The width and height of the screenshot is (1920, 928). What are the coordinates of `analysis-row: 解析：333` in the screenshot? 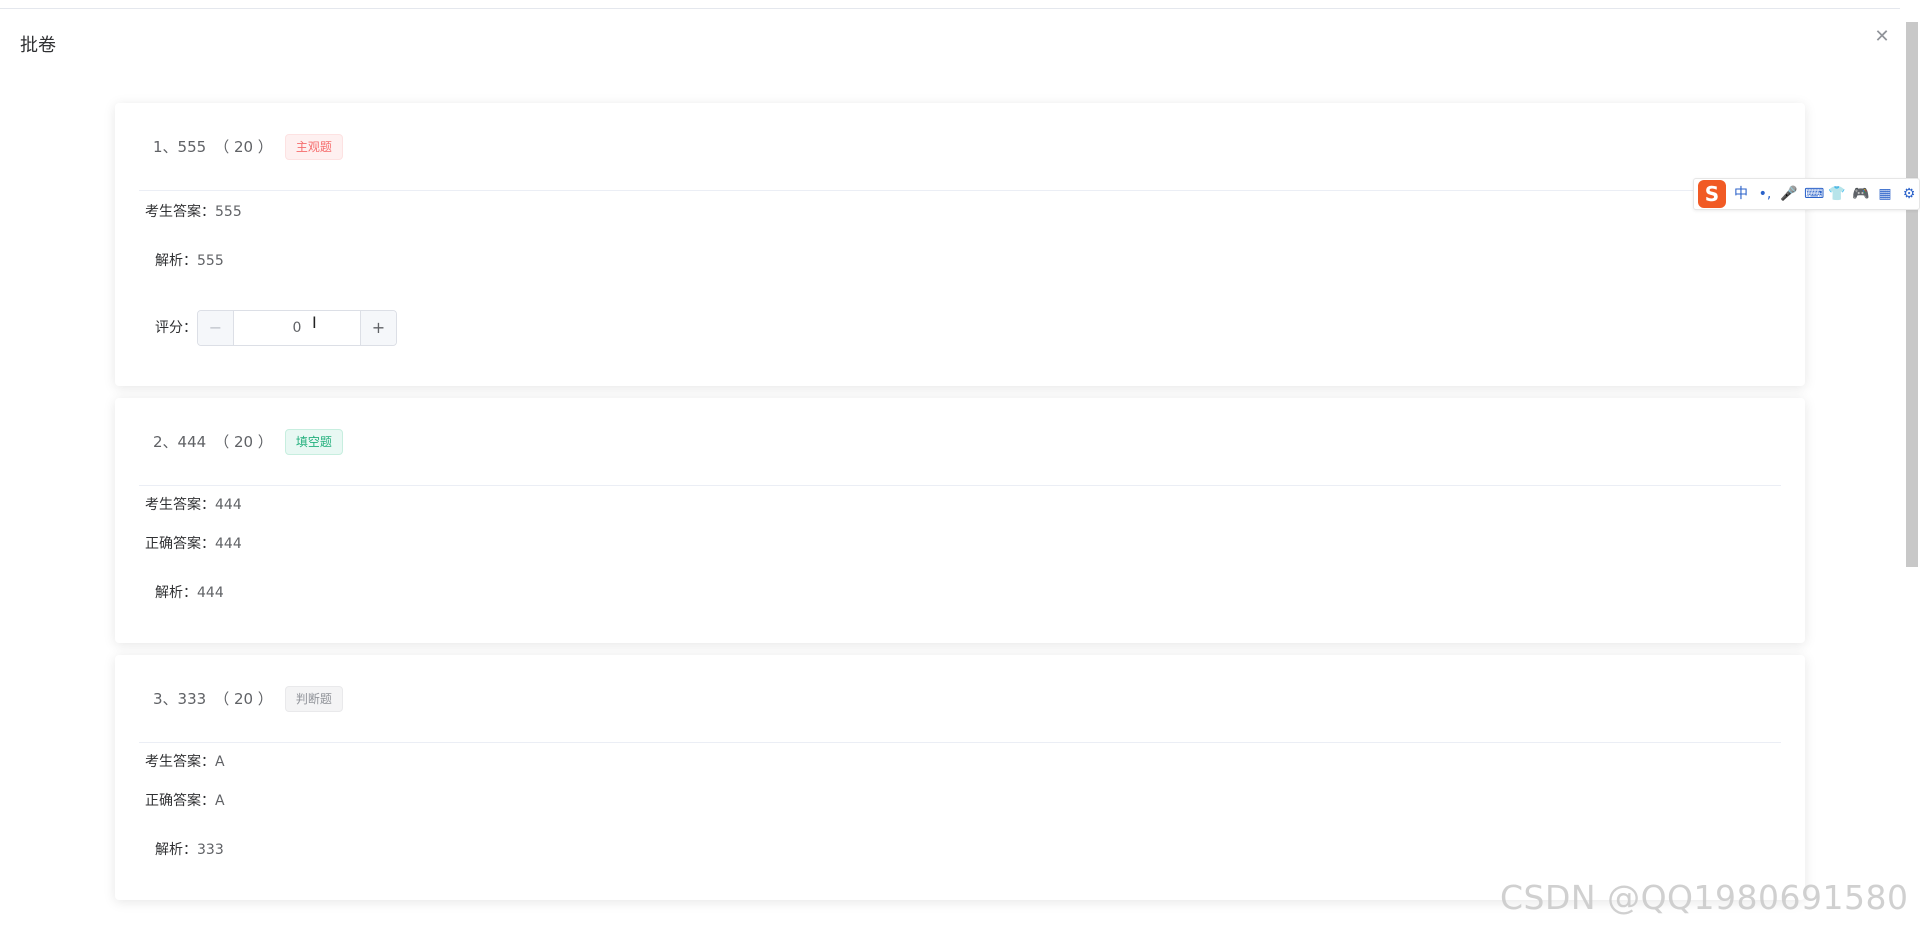 It's located at (189, 850).